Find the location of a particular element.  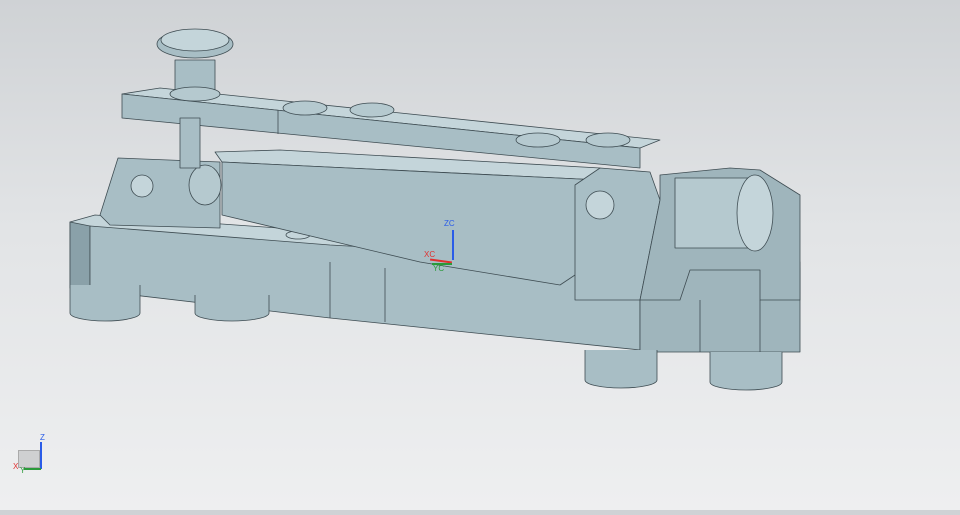

triad-y-axis is located at coordinates (32, 469).